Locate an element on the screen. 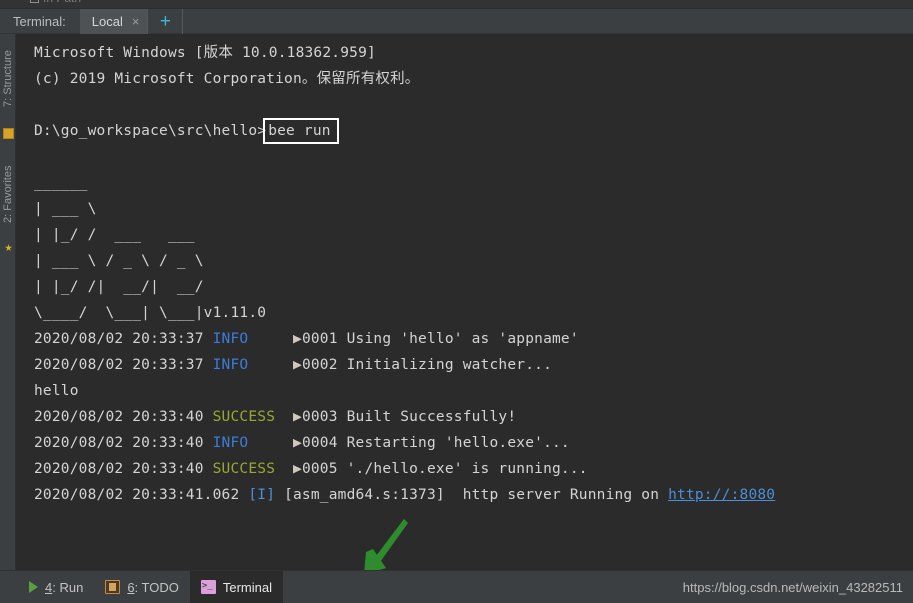 This screenshot has height=603, width=913. play-icon is located at coordinates (33, 587).